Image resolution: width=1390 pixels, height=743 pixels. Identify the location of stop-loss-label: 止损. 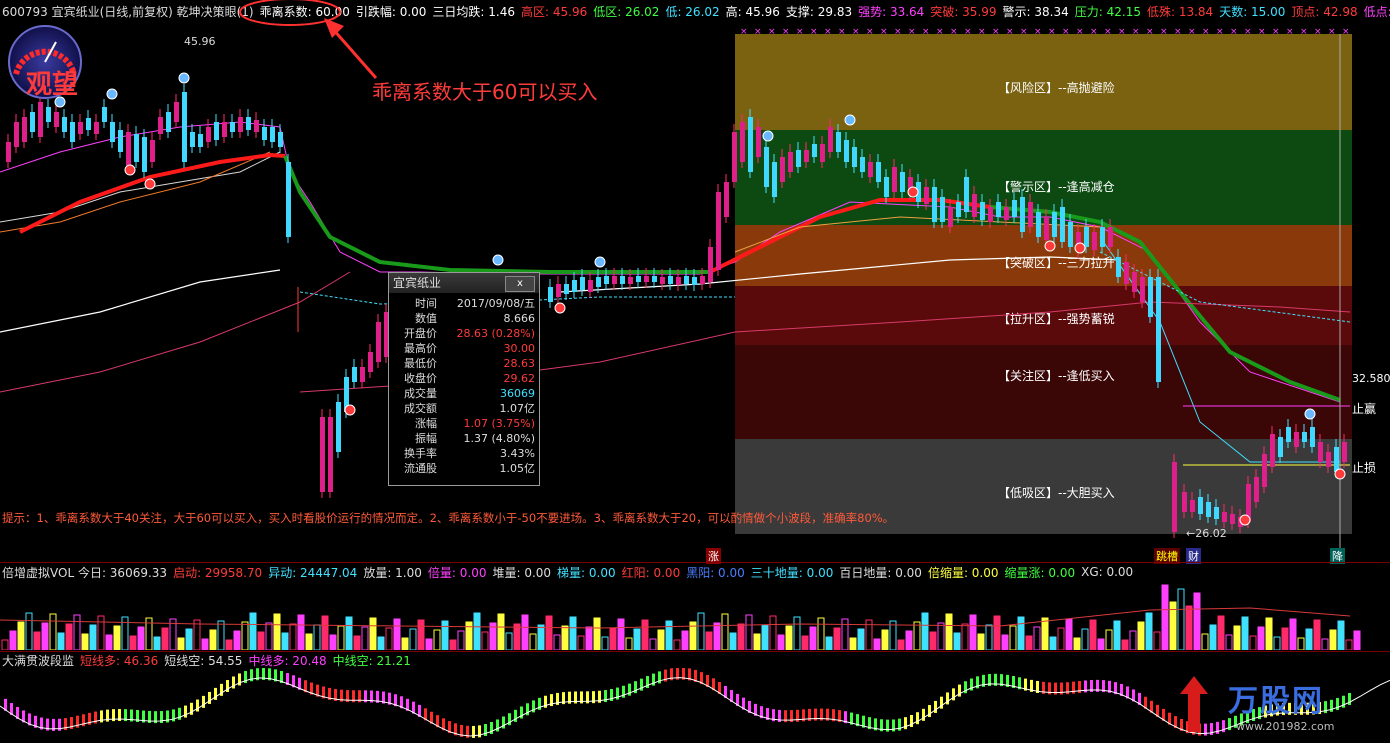
(1364, 468).